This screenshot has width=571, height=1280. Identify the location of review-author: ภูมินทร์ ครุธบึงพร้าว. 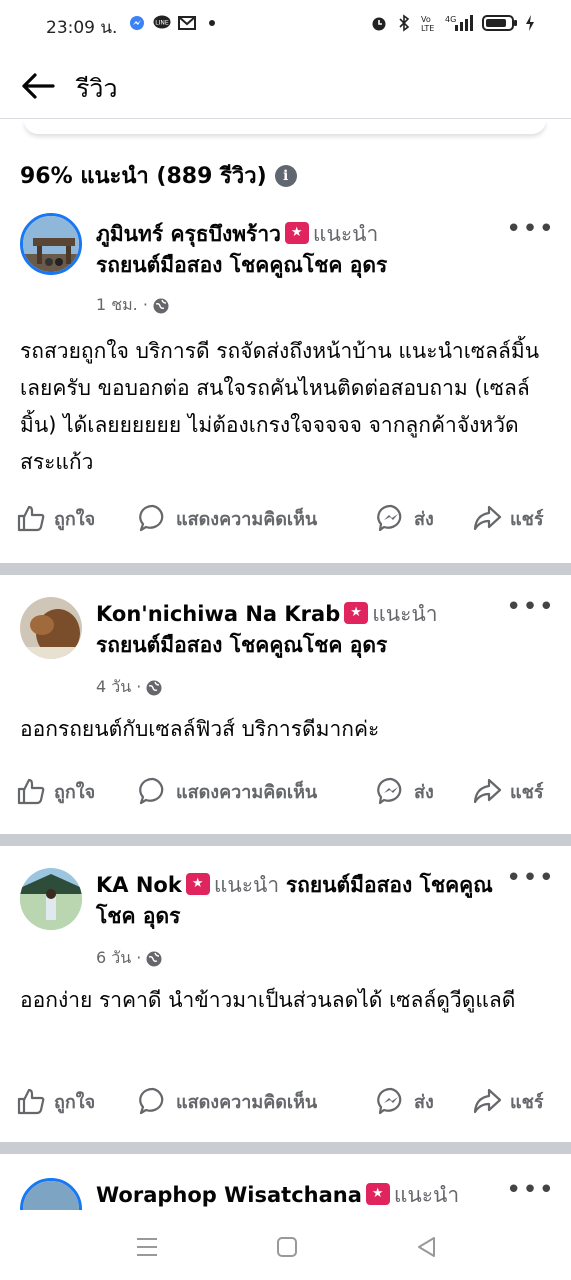
(188, 234).